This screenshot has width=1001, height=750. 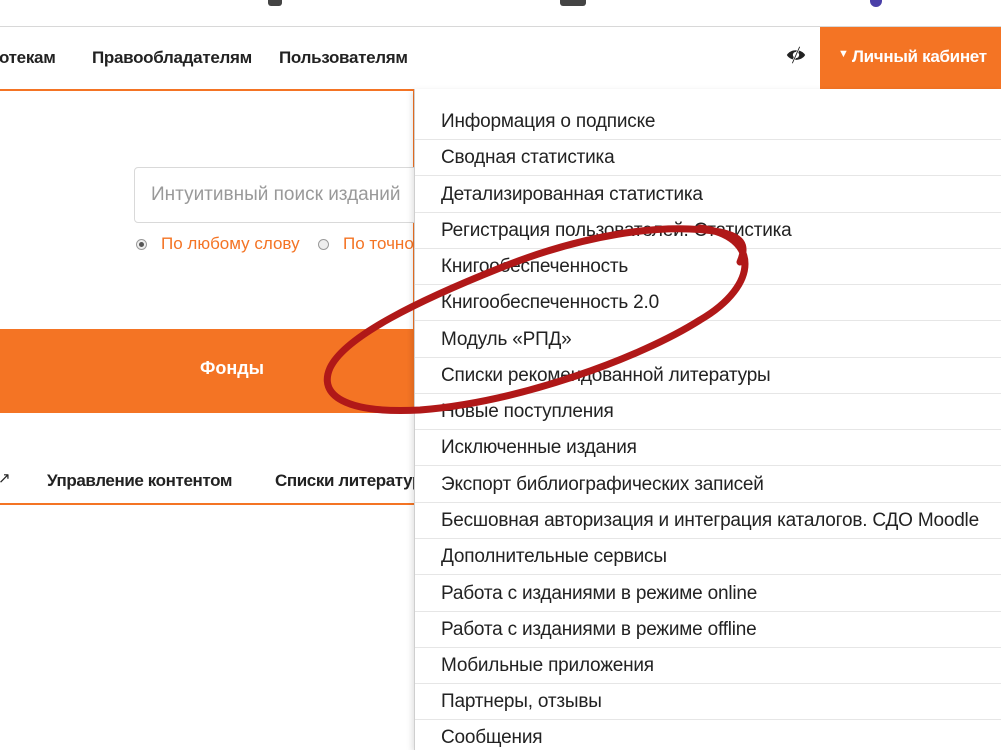 What do you see at coordinates (572, 194) in the screenshot?
I see `menu-item-label: Детализированная статистика` at bounding box center [572, 194].